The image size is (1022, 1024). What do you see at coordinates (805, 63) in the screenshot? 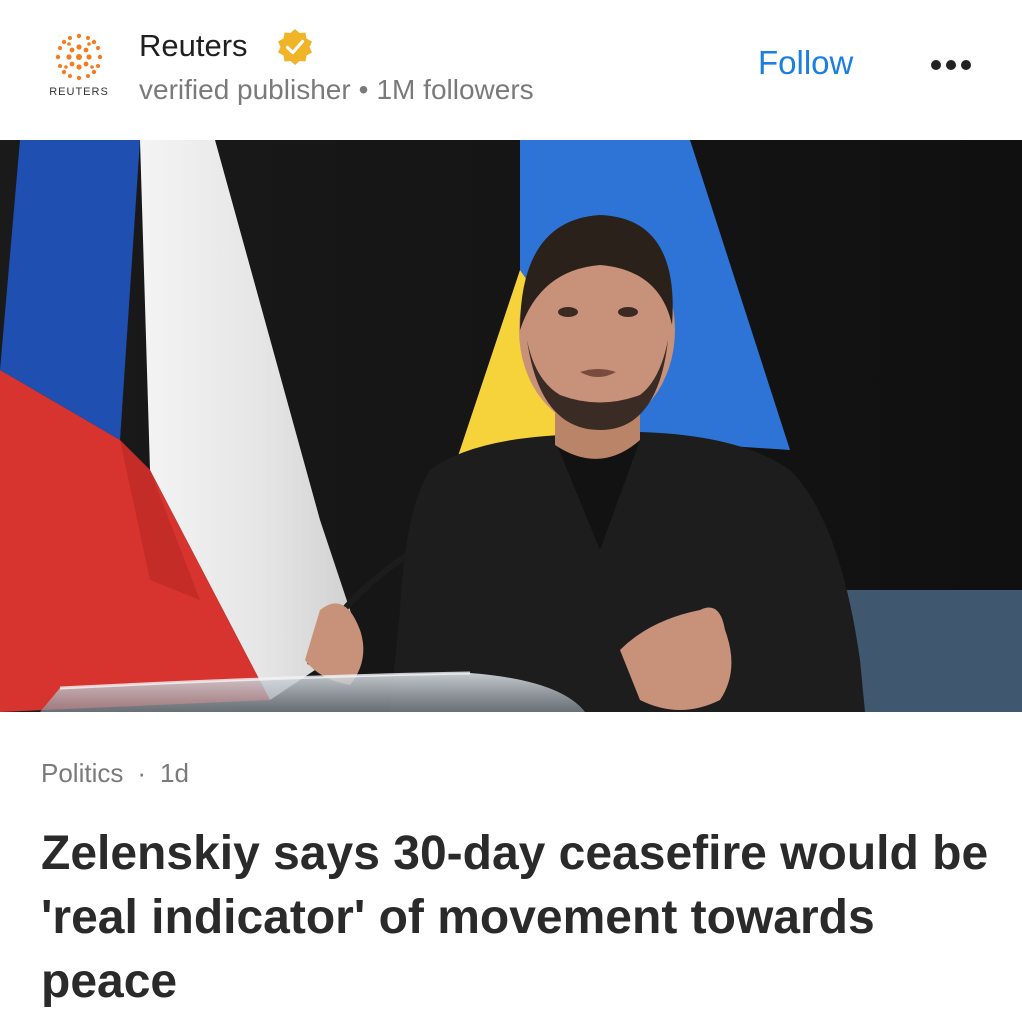
I see `follow-button: Follow` at bounding box center [805, 63].